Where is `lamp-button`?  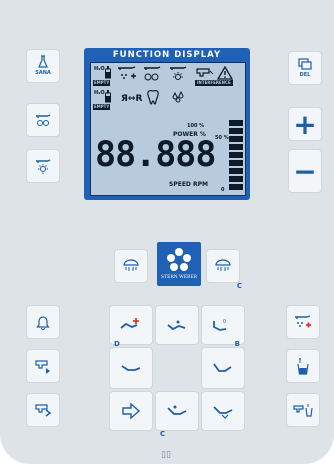
lamp-button is located at coordinates (131, 266).